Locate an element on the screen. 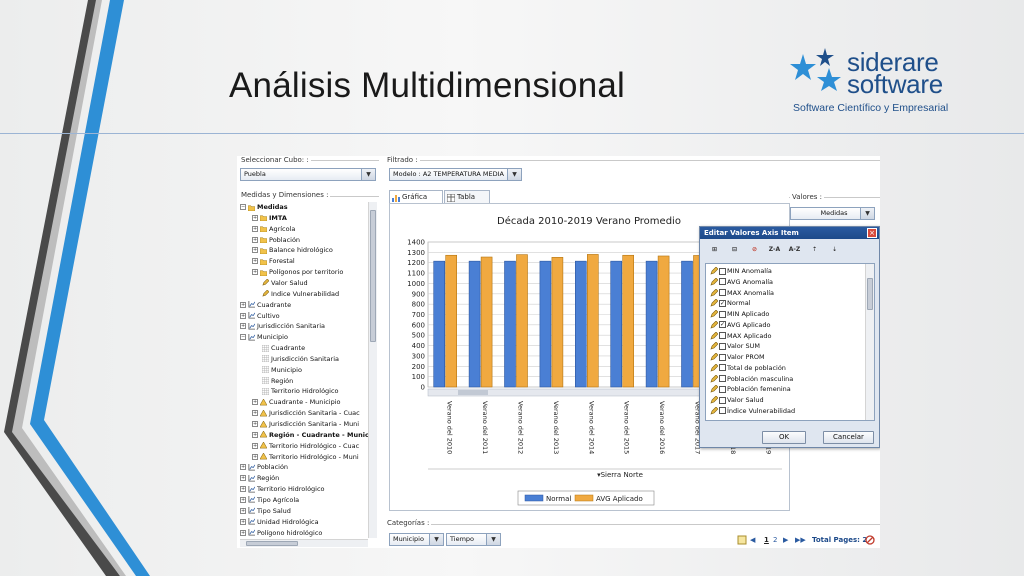 This screenshot has width=1024, height=576. tree-item: + Jurisdicción Sanitaria - Muni is located at coordinates (305, 424).